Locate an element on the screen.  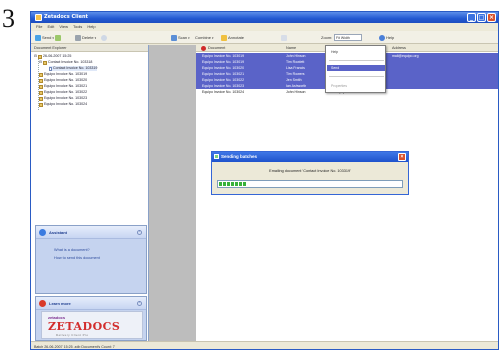
logo-tagline: Delivery Client Pro is located at coordinates (72, 335).